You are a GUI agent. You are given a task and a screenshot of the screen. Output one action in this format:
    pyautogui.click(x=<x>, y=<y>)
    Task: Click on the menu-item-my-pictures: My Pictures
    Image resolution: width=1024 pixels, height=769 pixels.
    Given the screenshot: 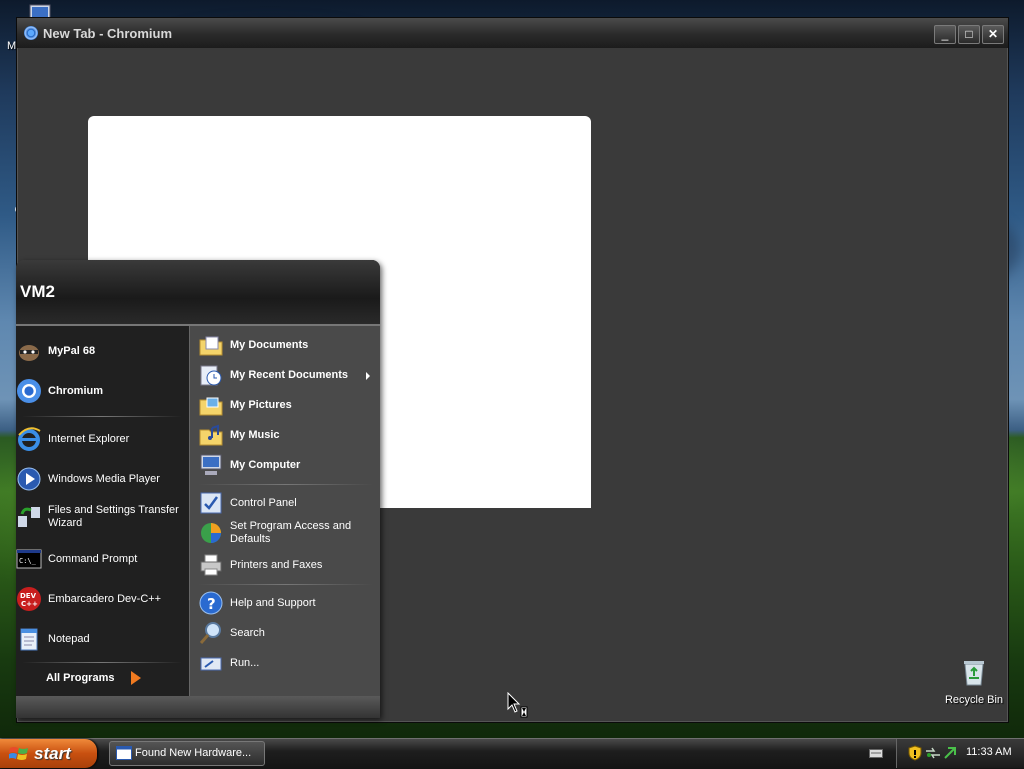 What is the action you would take?
    pyautogui.click(x=245, y=405)
    